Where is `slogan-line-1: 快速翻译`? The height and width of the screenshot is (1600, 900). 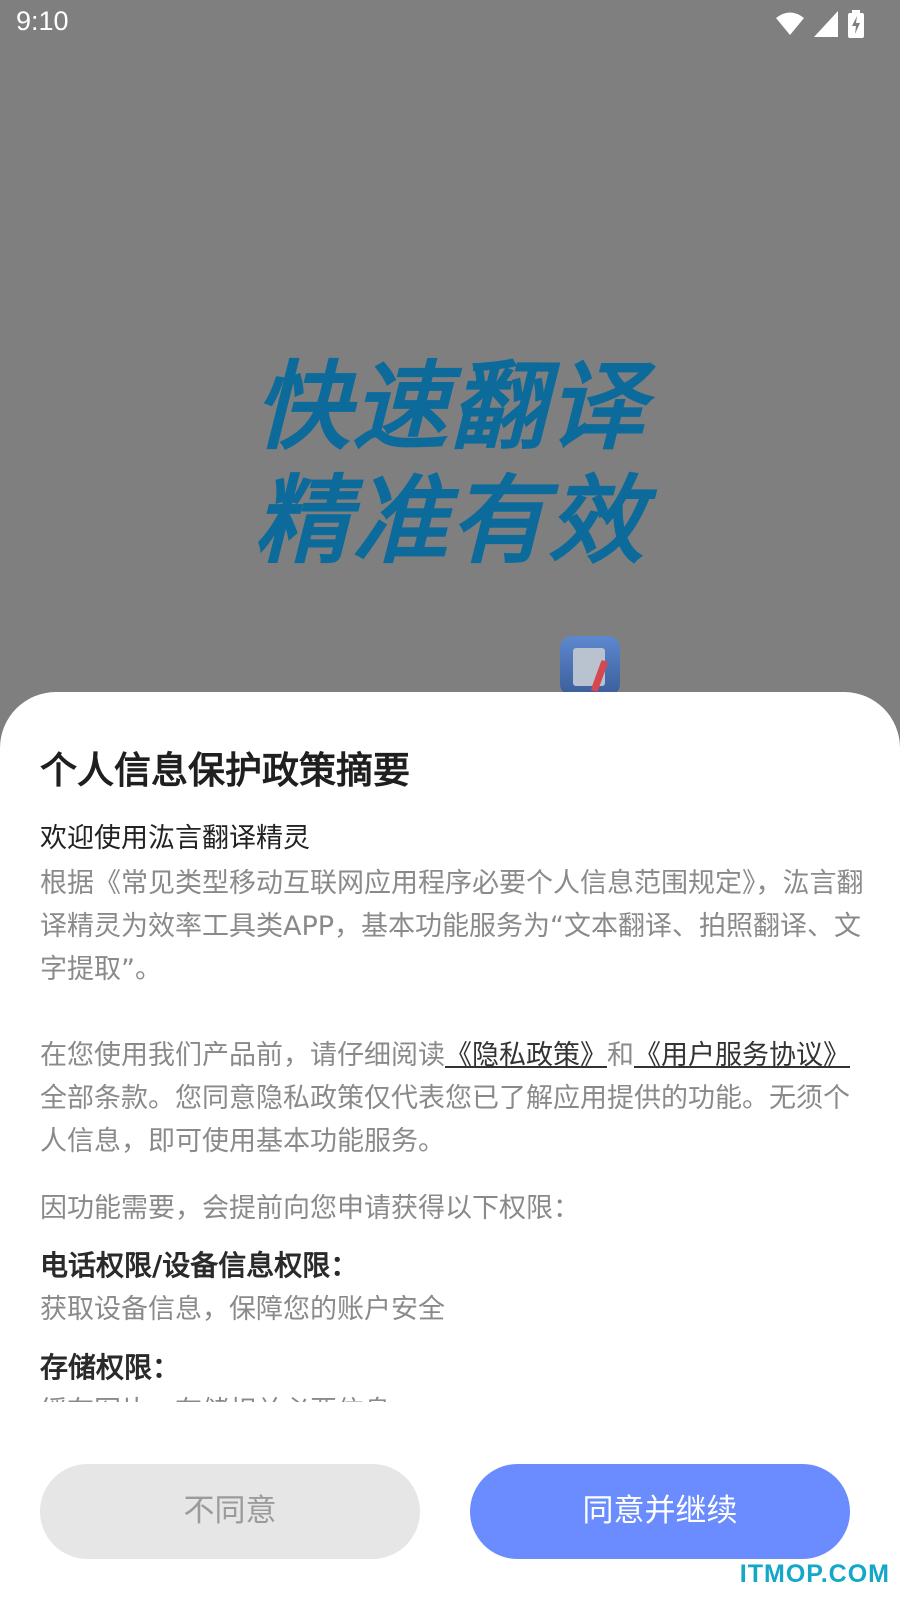 slogan-line-1: 快速翻译 is located at coordinates (450, 407).